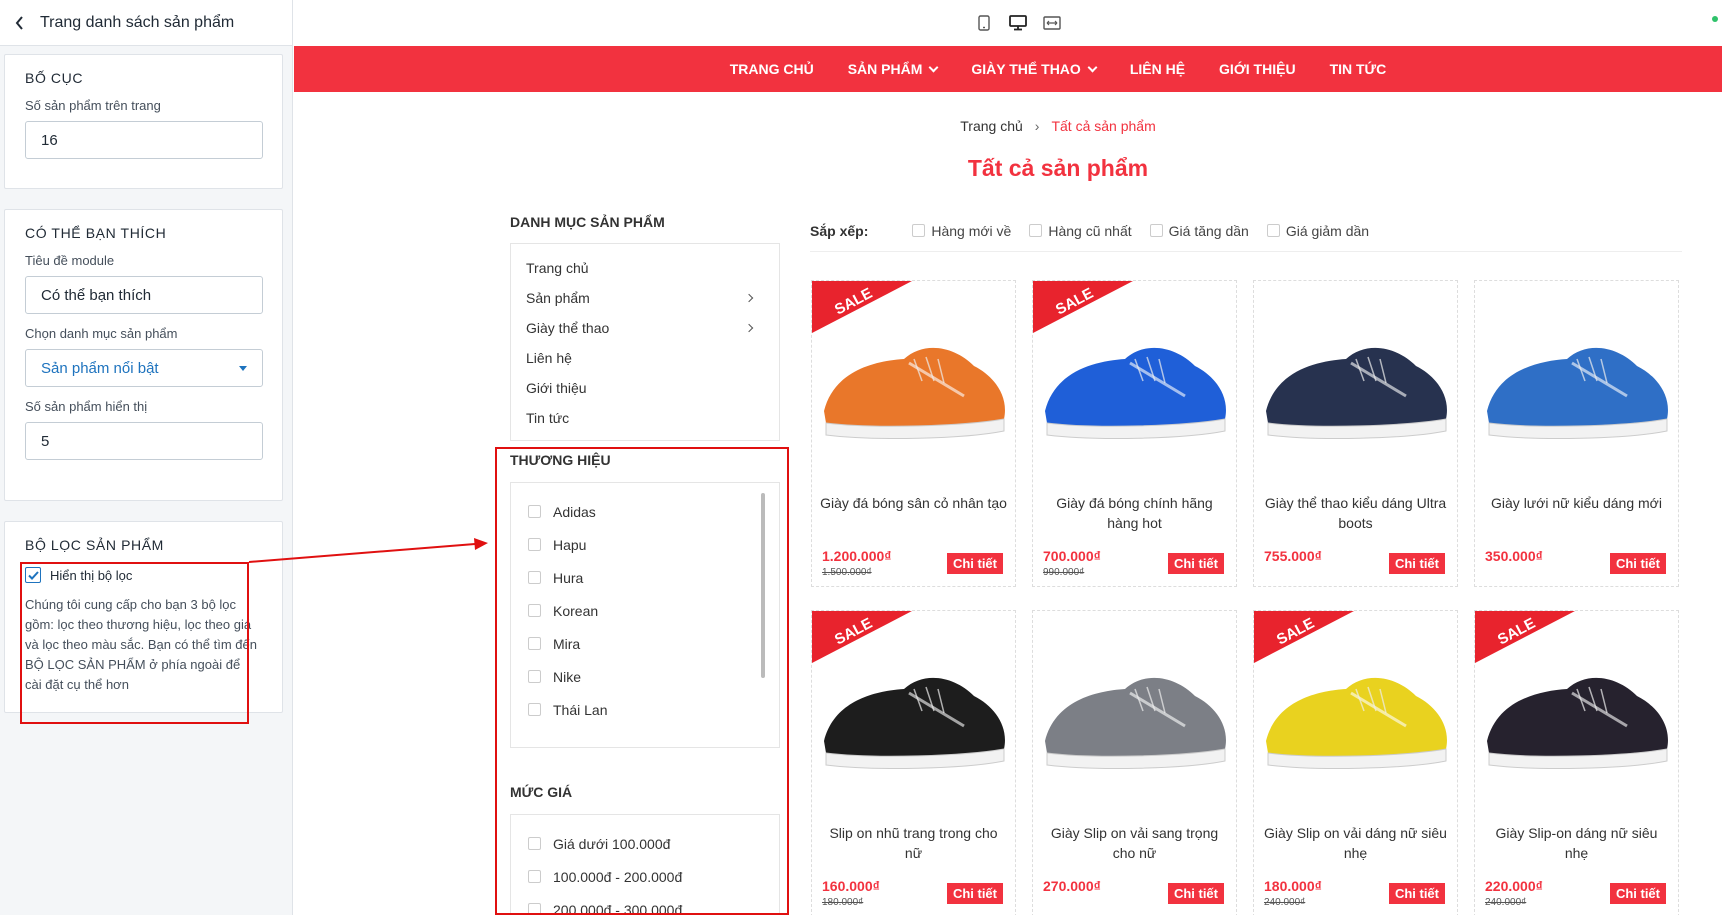  I want to click on category-label: Liên hệ, so click(549, 358).